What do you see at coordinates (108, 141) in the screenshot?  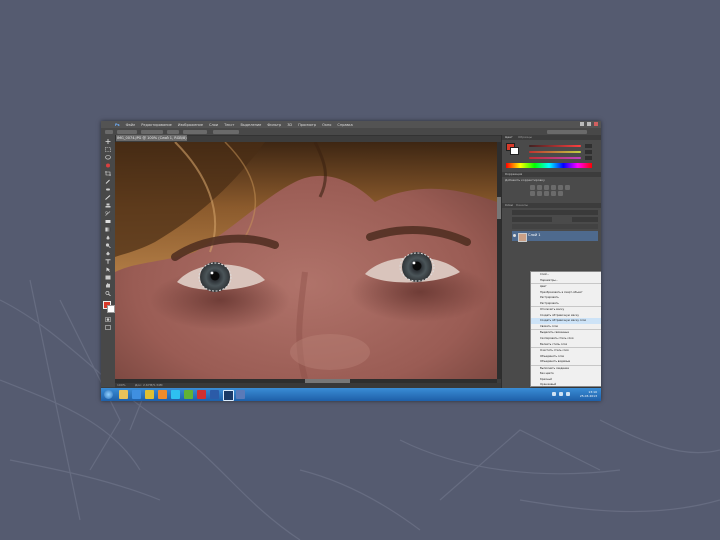 I see `move-tool-icon` at bounding box center [108, 141].